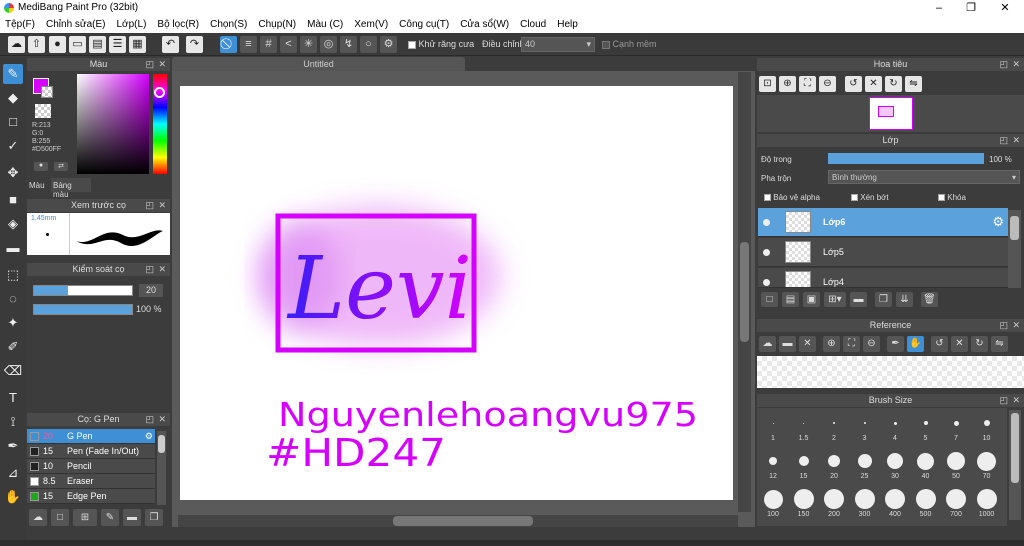 The width and height of the screenshot is (1024, 546). I want to click on soft-edge-checkbox: Cạnh mềm, so click(629, 44).